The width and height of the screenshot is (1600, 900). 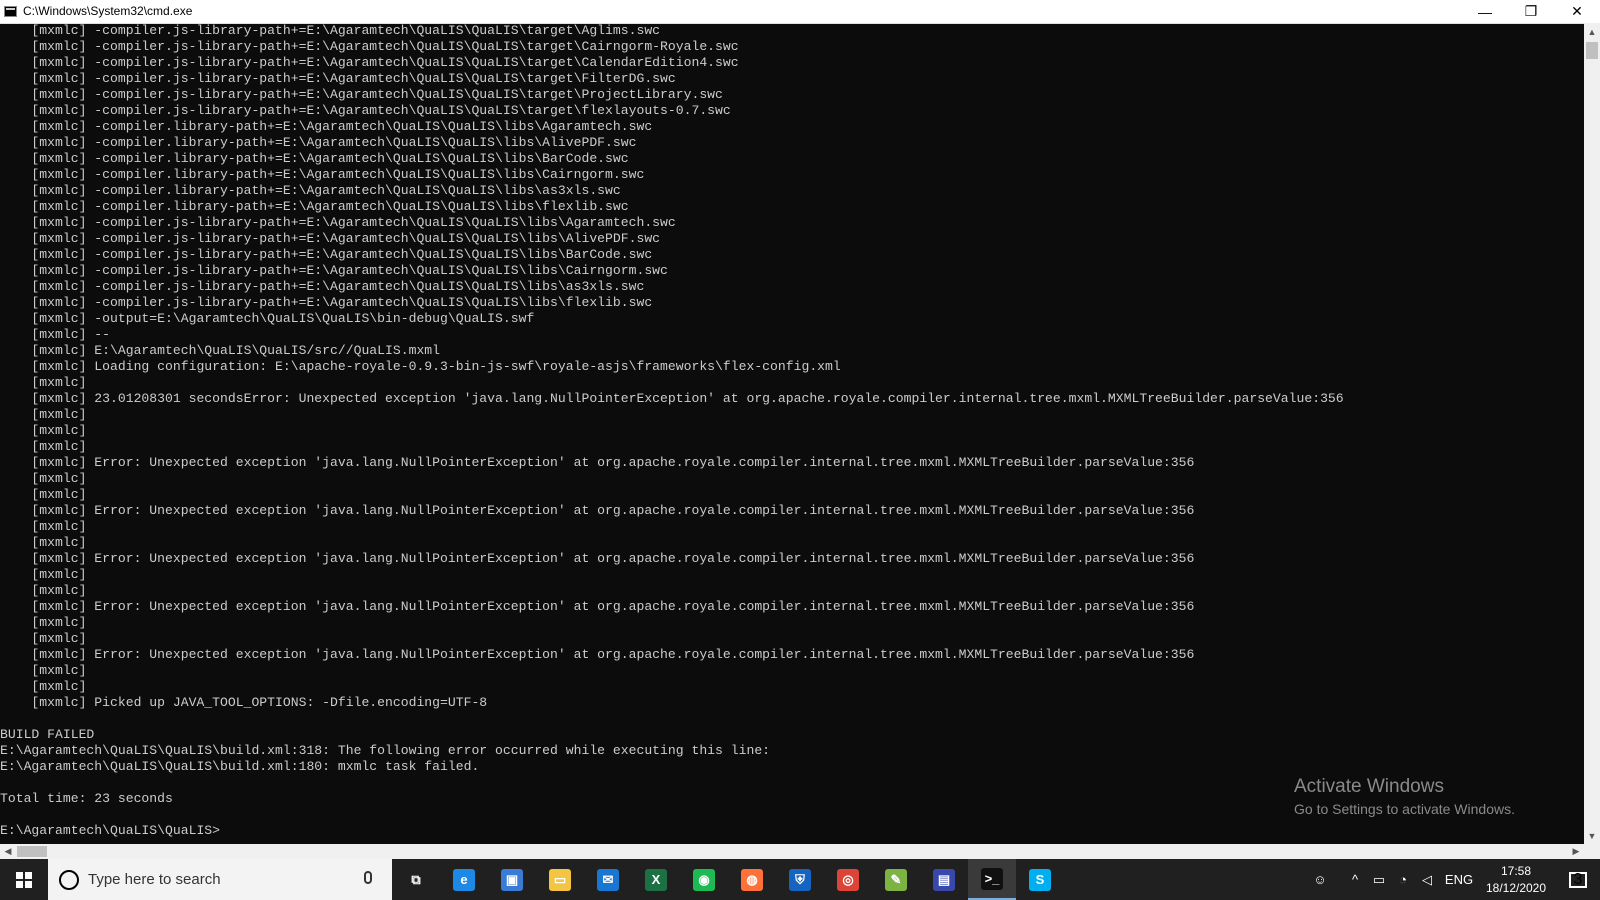 What do you see at coordinates (1369, 786) in the screenshot?
I see `watermark-heading: Activate Windows` at bounding box center [1369, 786].